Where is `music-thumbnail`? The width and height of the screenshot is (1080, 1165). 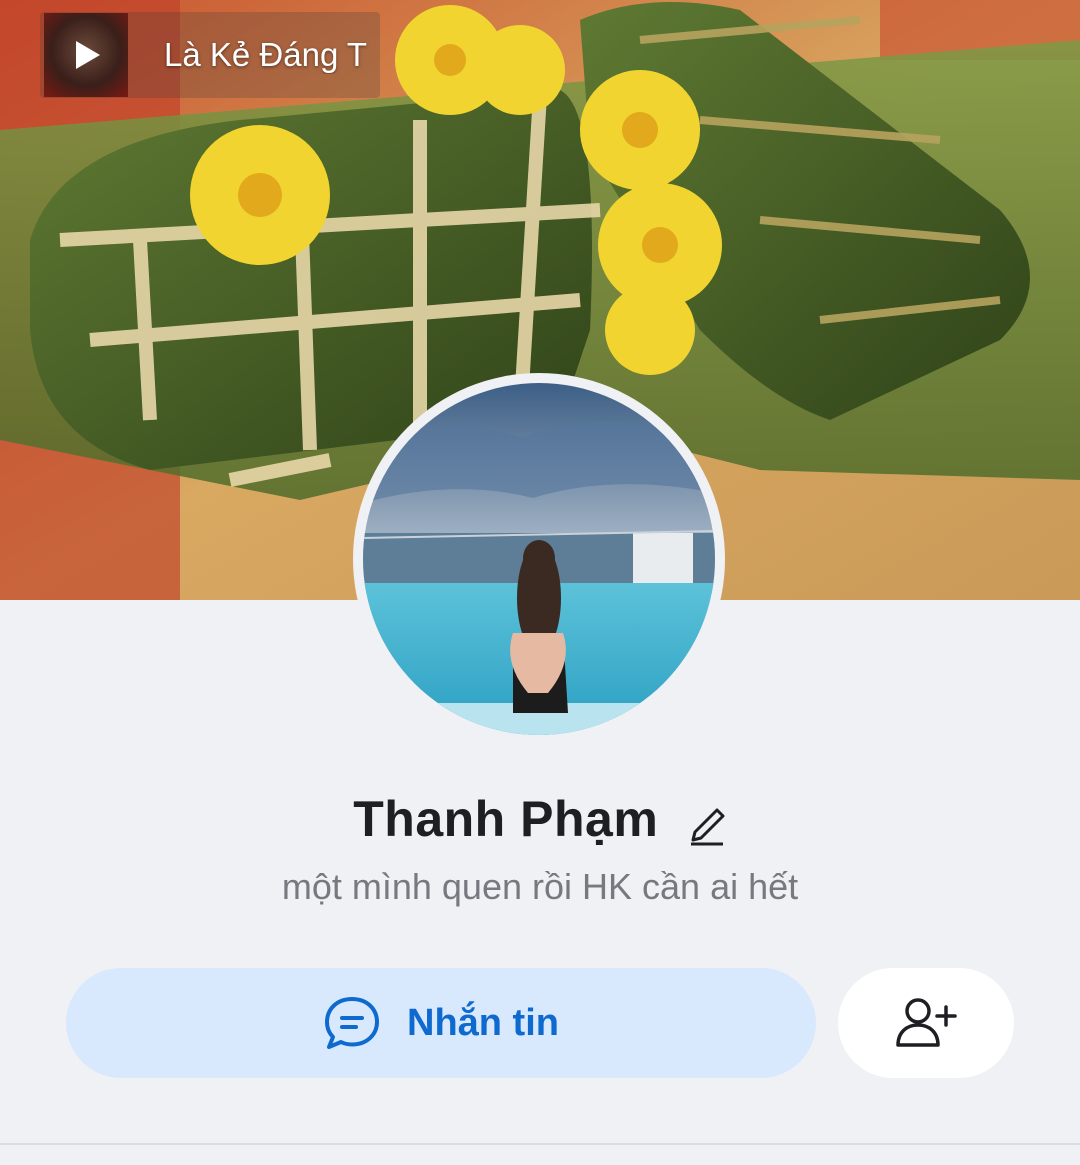
music-thumbnail is located at coordinates (86, 55).